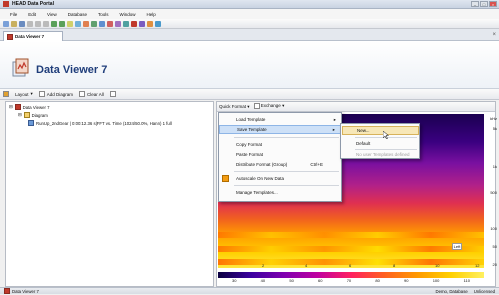  What do you see at coordinates (91, 94) in the screenshot?
I see `clear-all-button: Clear All` at bounding box center [91, 94].